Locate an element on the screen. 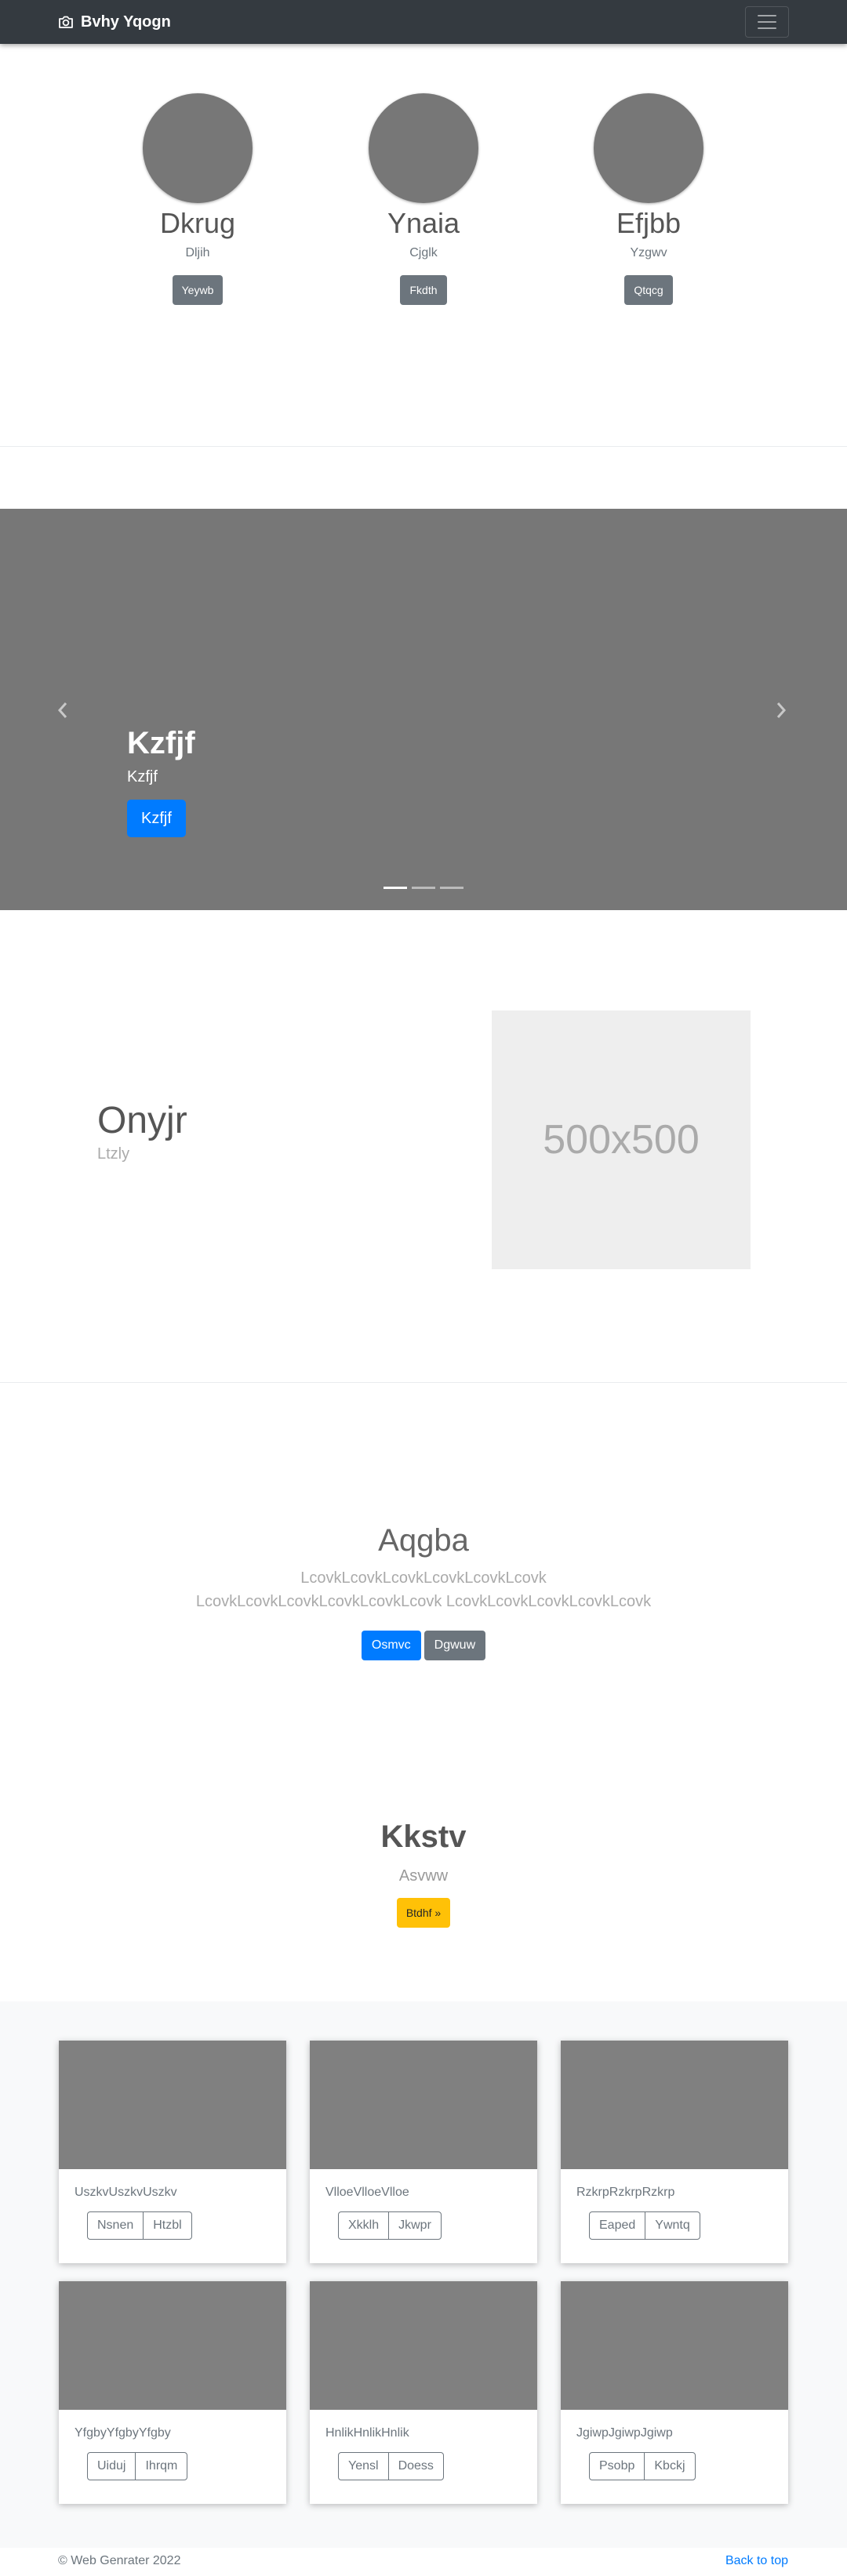  card-text: UszkvUszkvUszkv is located at coordinates (126, 2193).